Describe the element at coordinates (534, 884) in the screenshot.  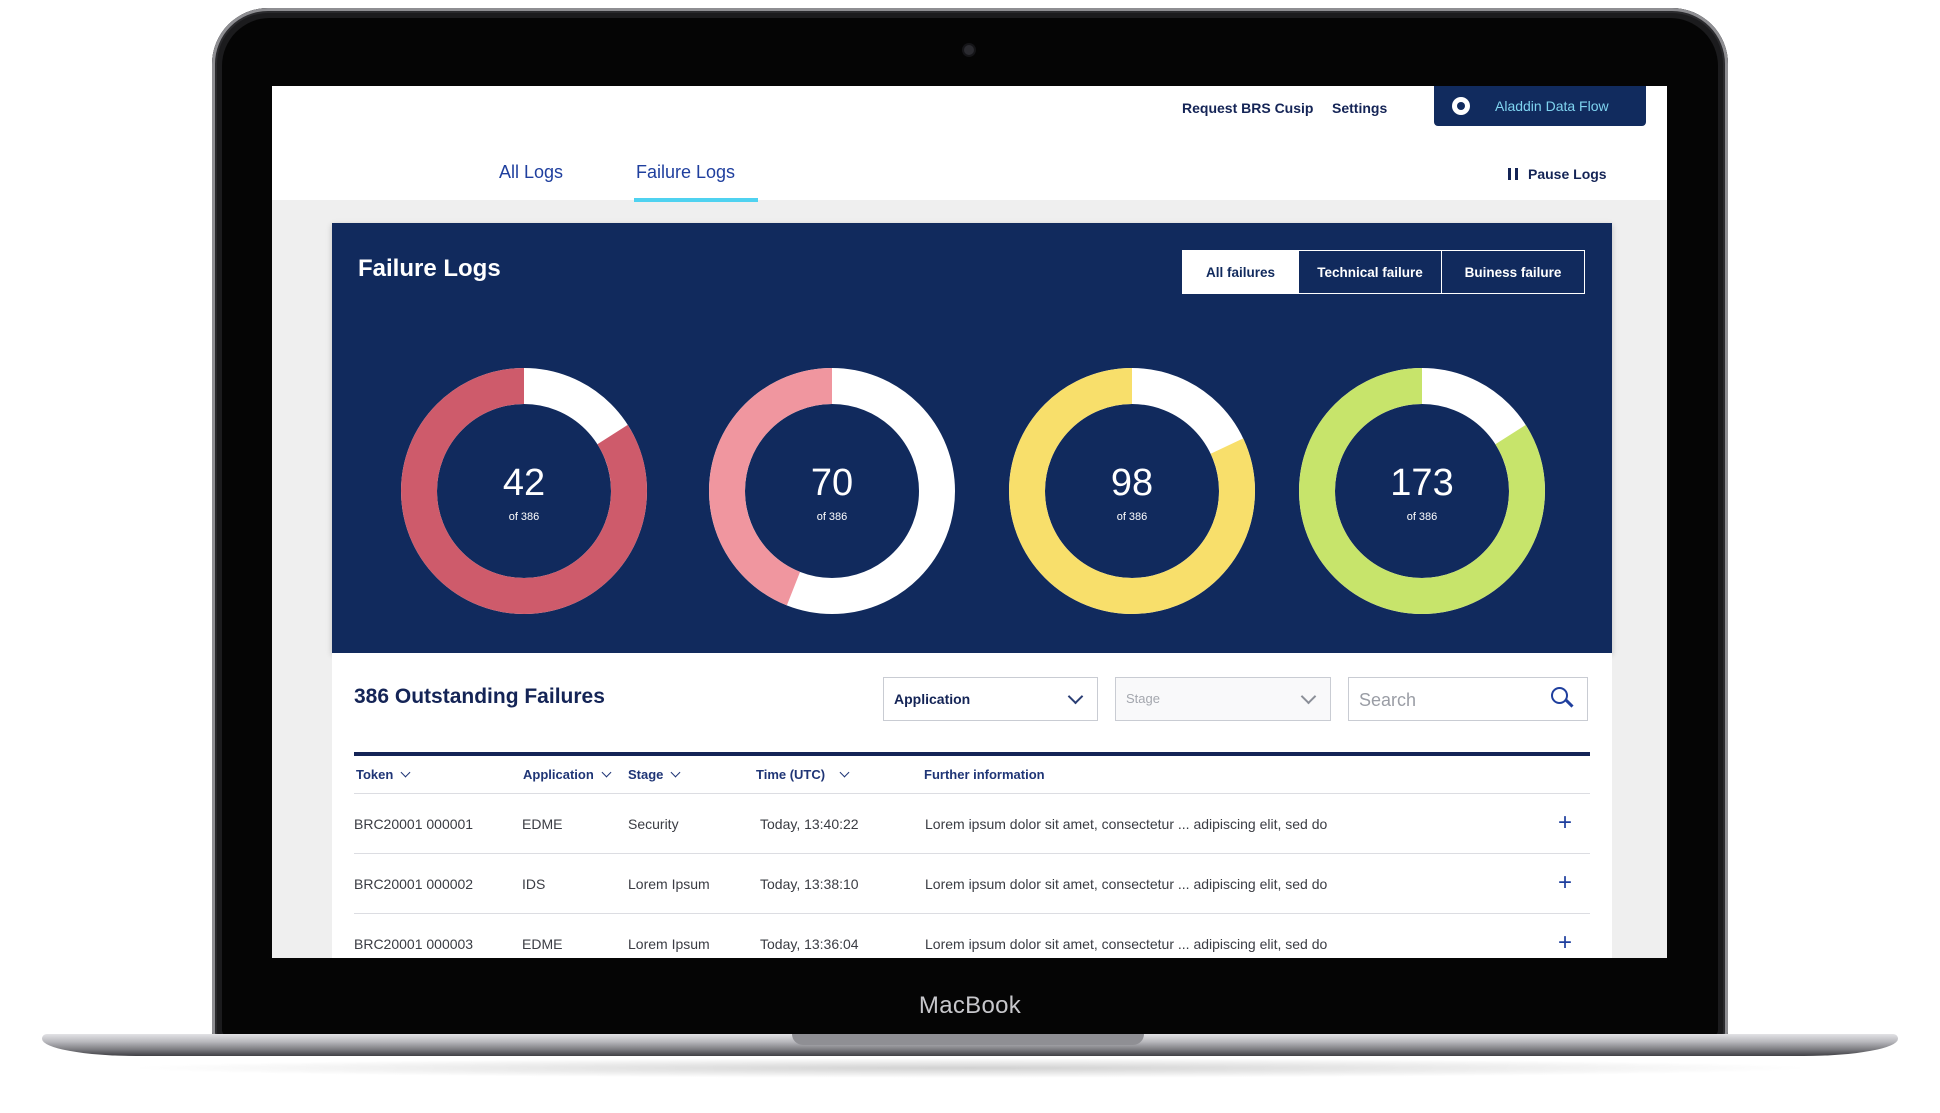
I see `row-application: IDS` at that location.